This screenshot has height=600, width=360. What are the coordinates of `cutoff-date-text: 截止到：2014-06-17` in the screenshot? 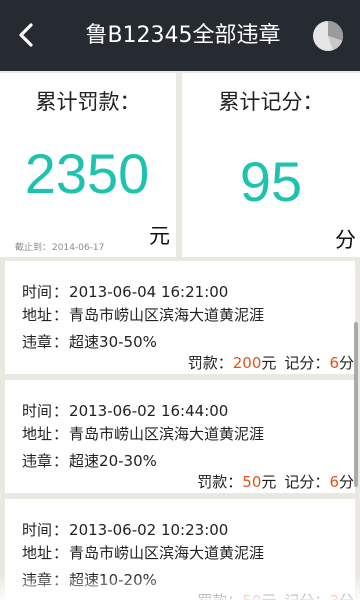 It's located at (59, 246).